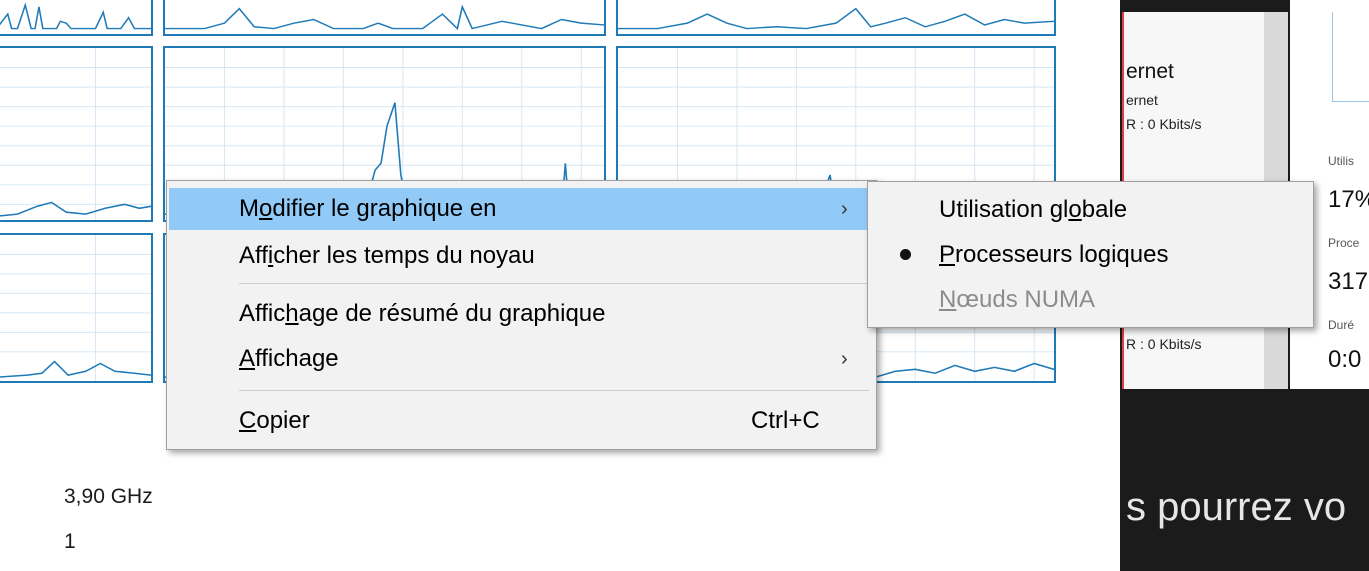 The image size is (1369, 571). I want to click on network-title: ernet, so click(1150, 72).